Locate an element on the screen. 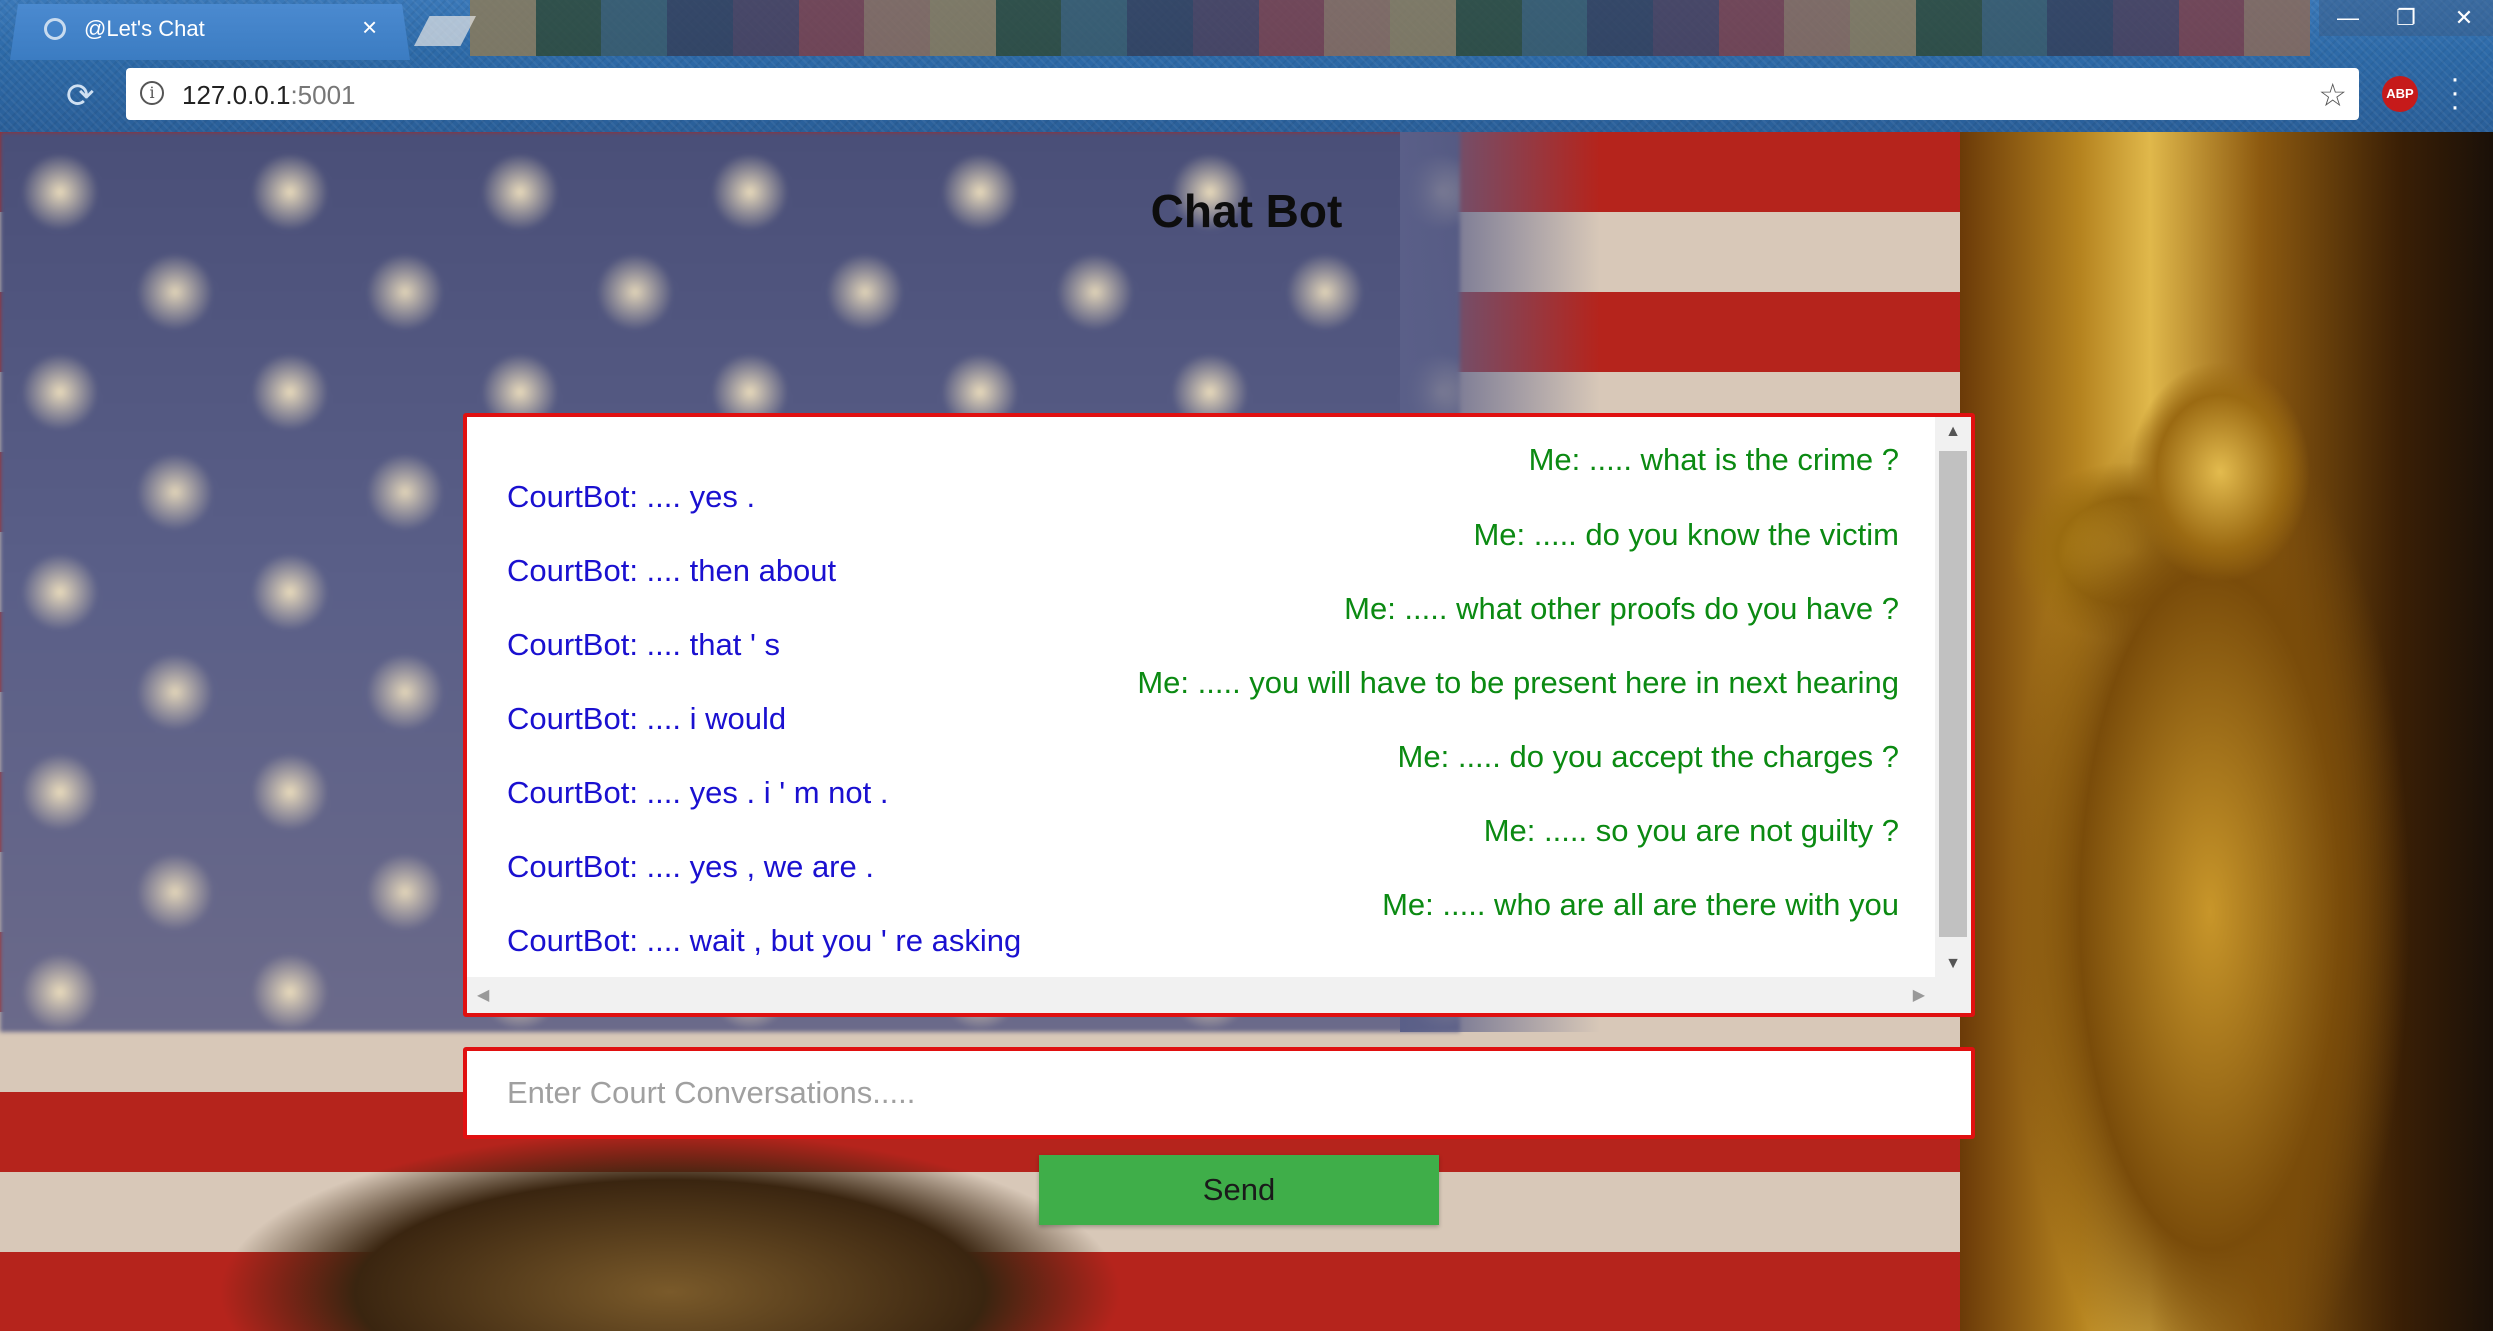 The width and height of the screenshot is (2493, 1331). tab-strip-background is located at coordinates (1390, 28).